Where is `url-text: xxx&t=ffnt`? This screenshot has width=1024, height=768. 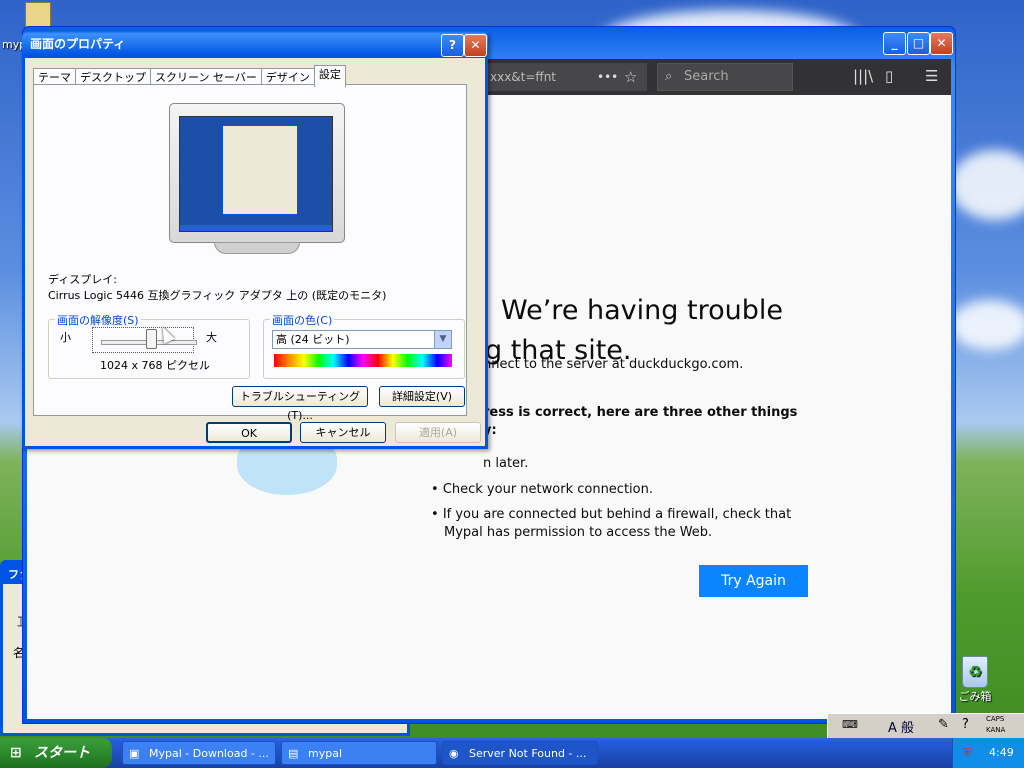 url-text: xxx&t=ffnt is located at coordinates (523, 77).